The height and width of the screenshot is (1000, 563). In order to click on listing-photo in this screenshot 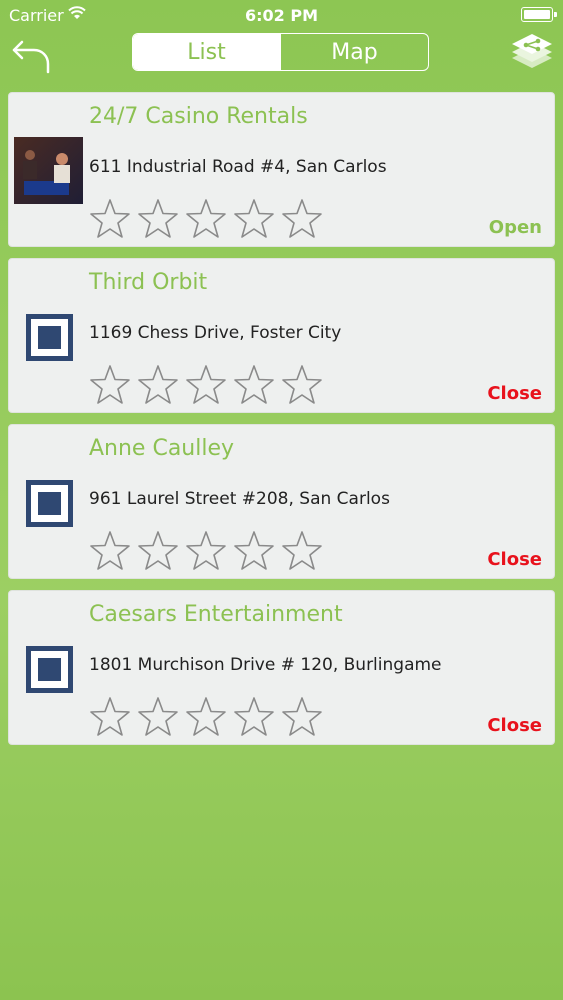, I will do `click(48, 170)`.